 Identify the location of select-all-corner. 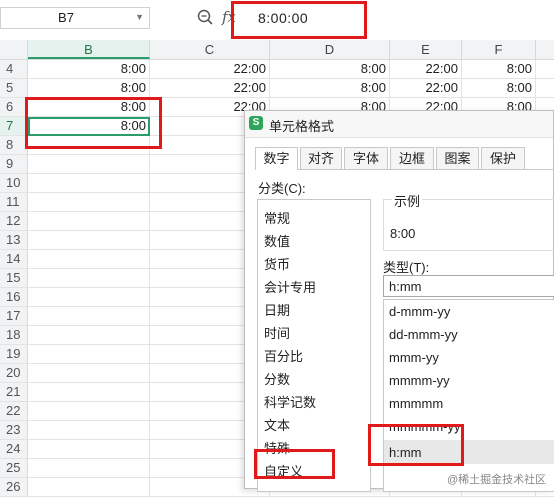
(14, 49).